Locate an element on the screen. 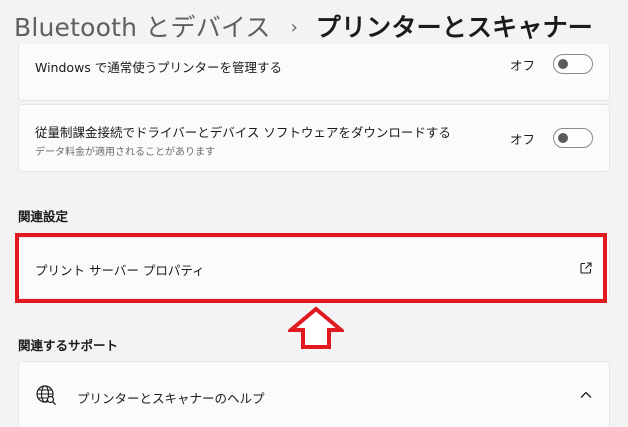 The image size is (628, 427). setting-title: 従量制課金接続でドライバーとデバイス ソフトウェアをダウンロードする is located at coordinates (243, 132).